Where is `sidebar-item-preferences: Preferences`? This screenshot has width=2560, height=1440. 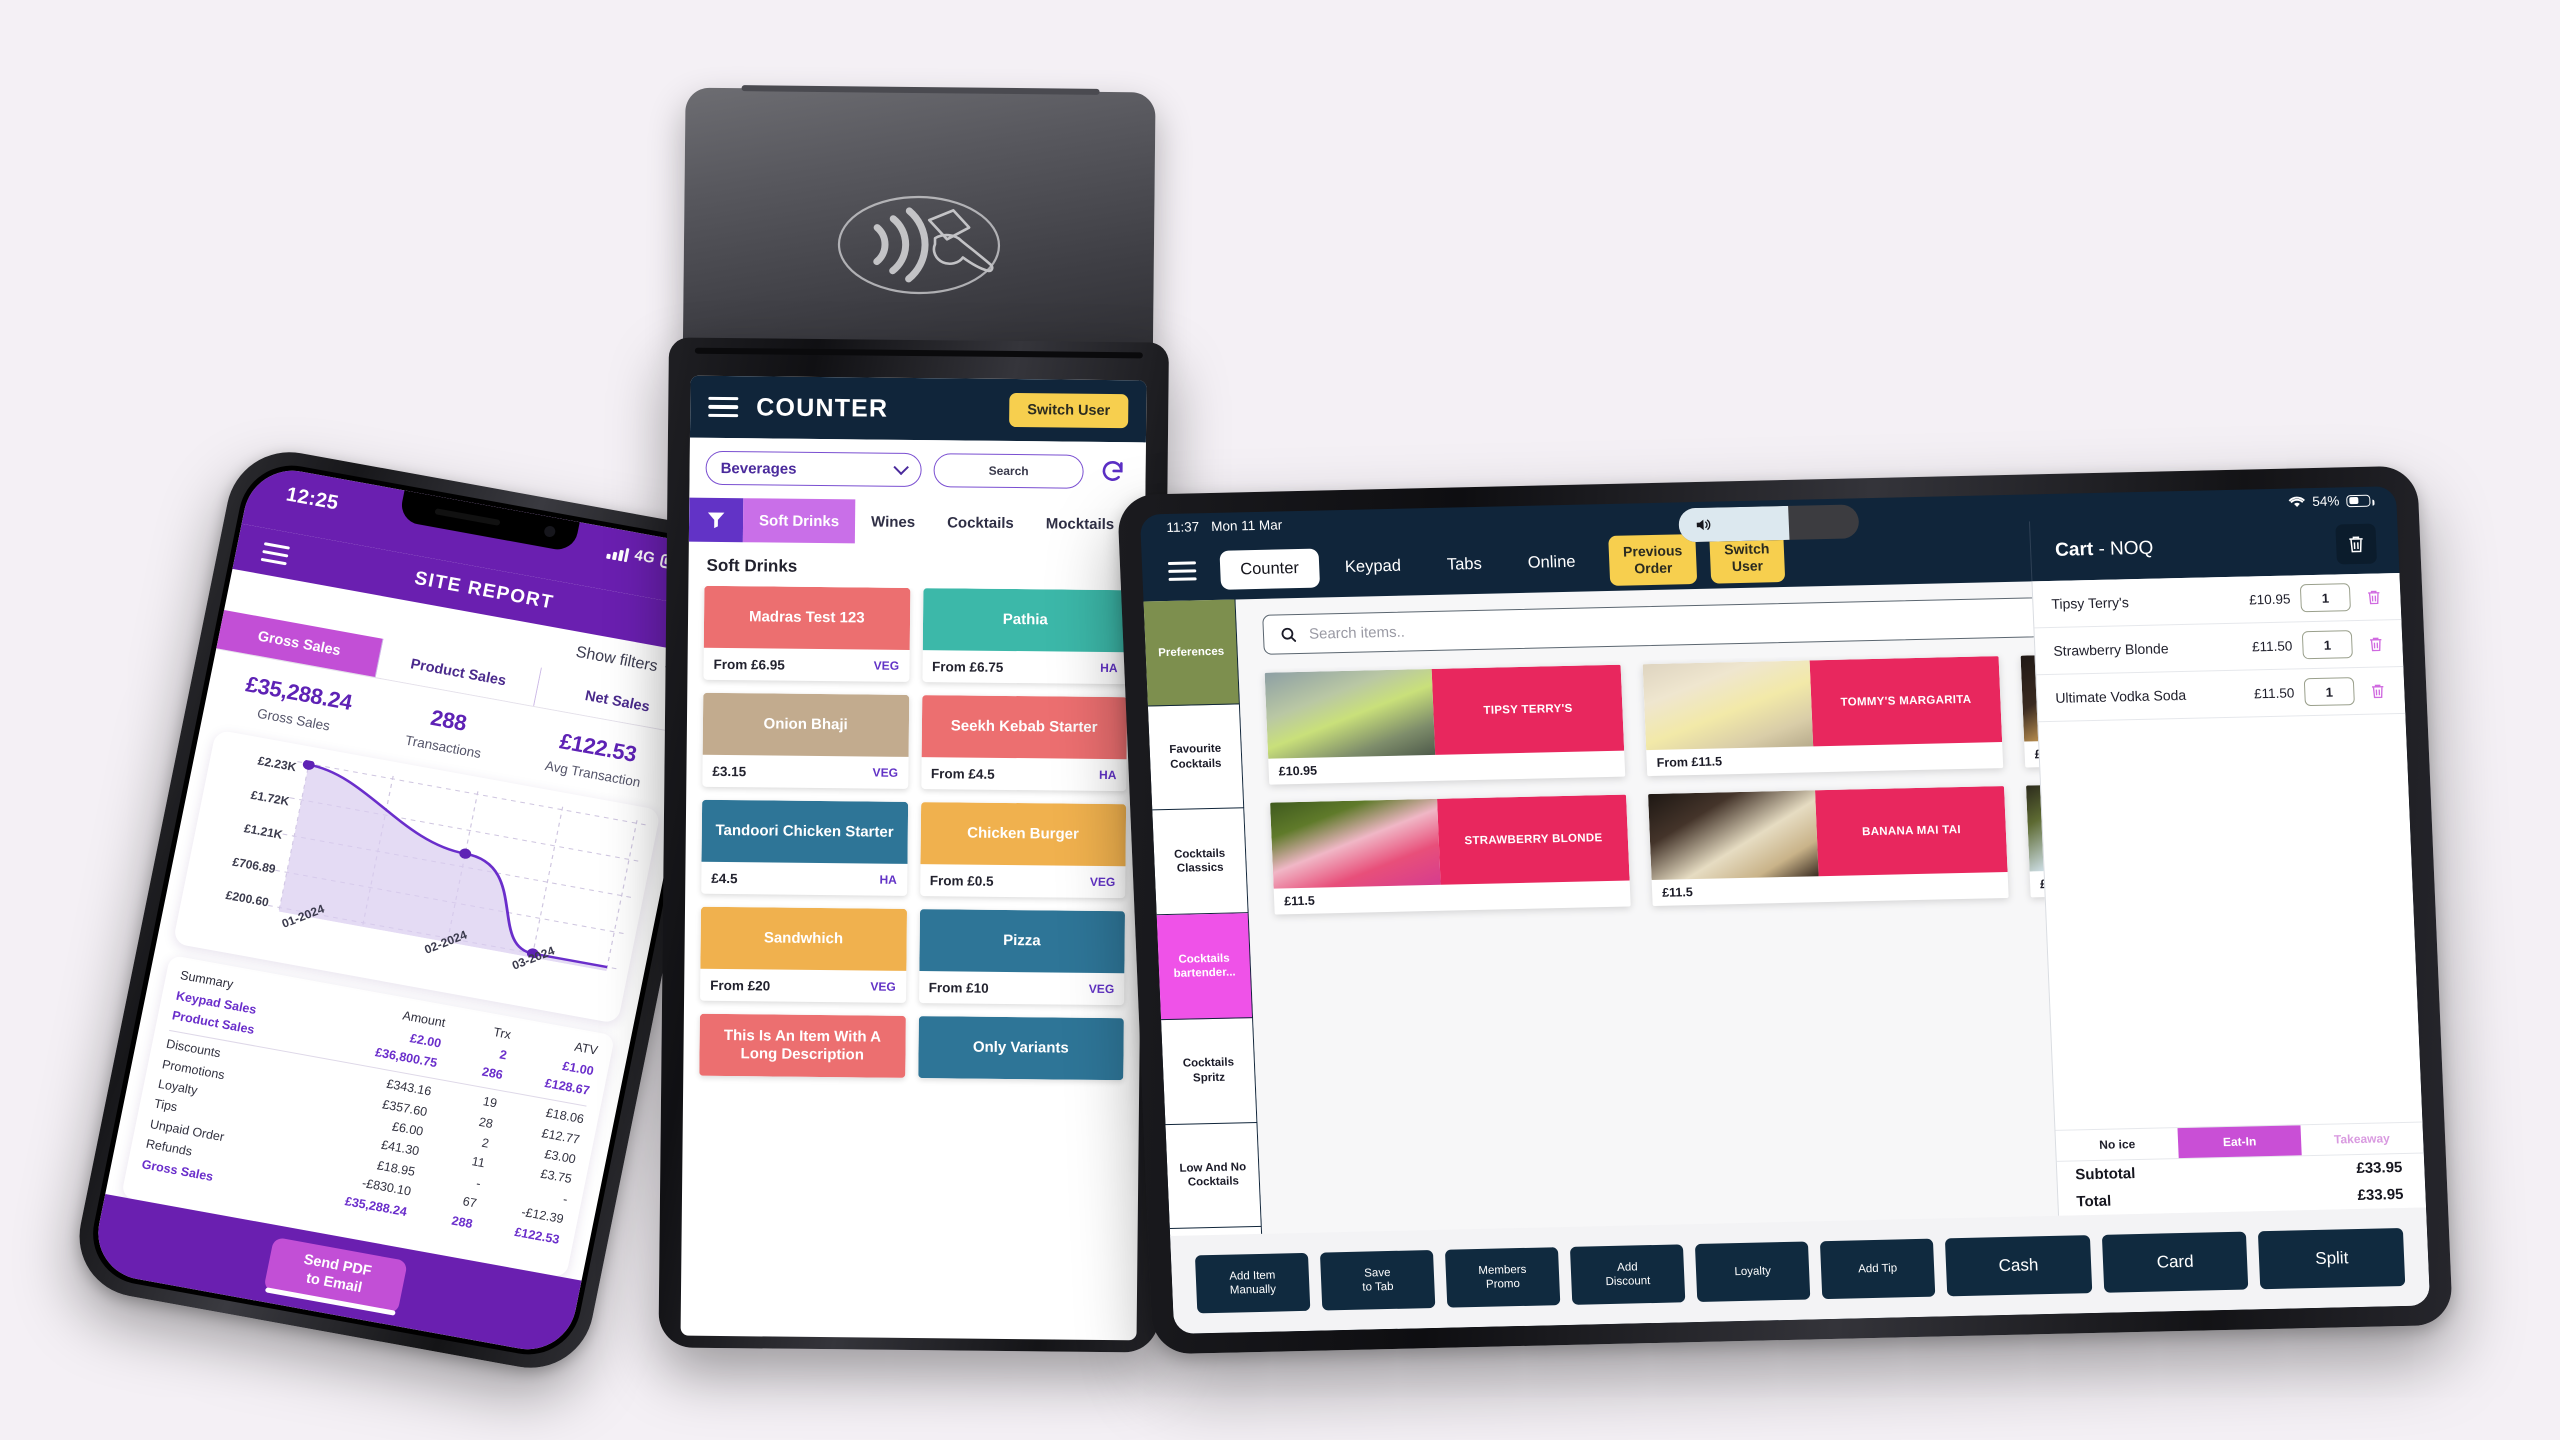 sidebar-item-preferences: Preferences is located at coordinates (1191, 653).